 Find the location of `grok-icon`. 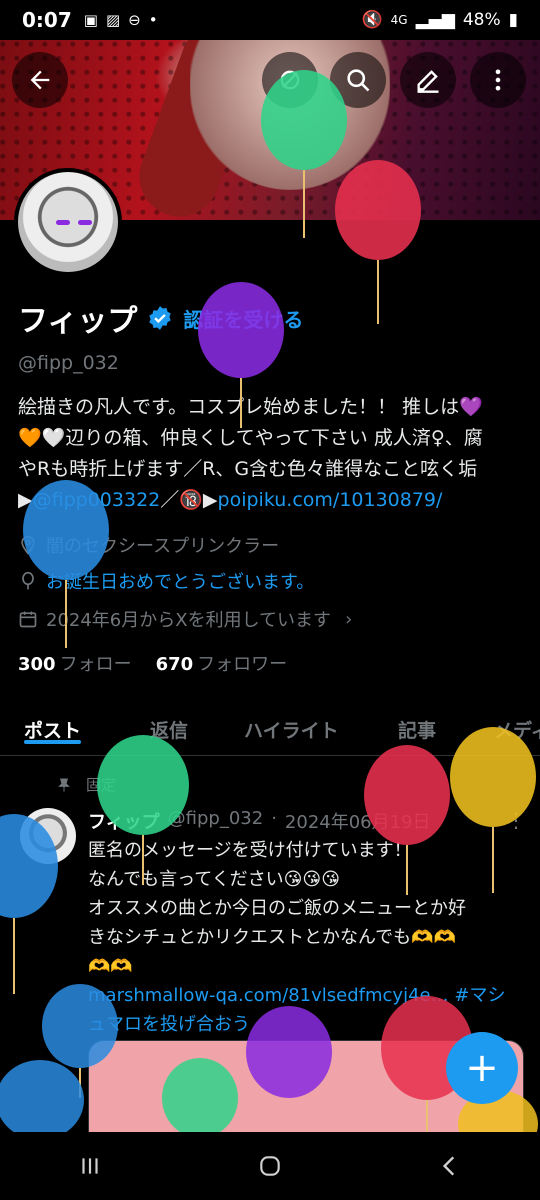

grok-icon is located at coordinates (290, 80).